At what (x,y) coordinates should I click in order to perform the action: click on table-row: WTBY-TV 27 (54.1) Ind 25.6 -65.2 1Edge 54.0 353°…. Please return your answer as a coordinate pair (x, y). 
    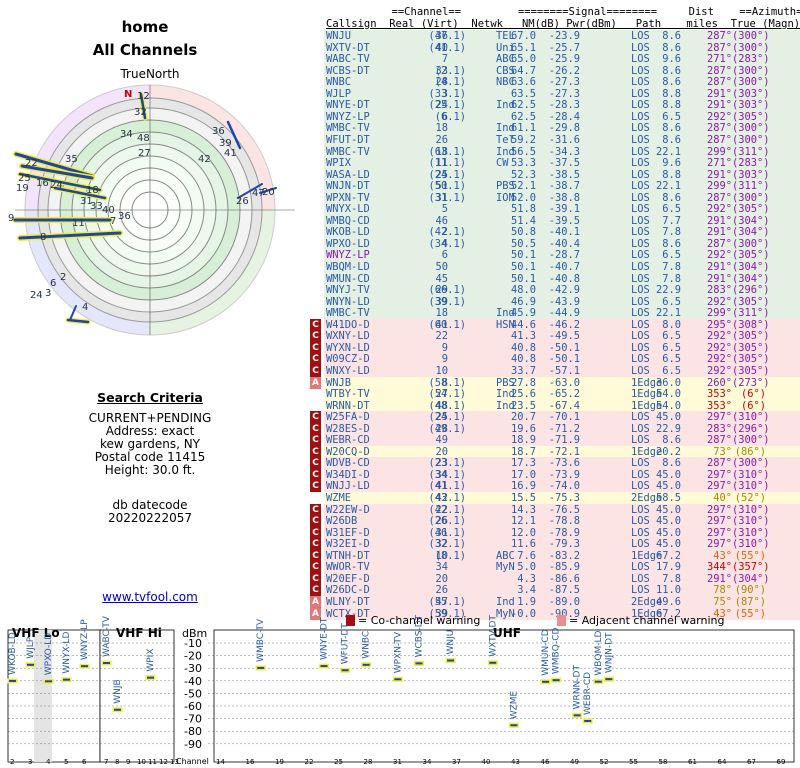
    Looking at the image, I should click on (562, 394).